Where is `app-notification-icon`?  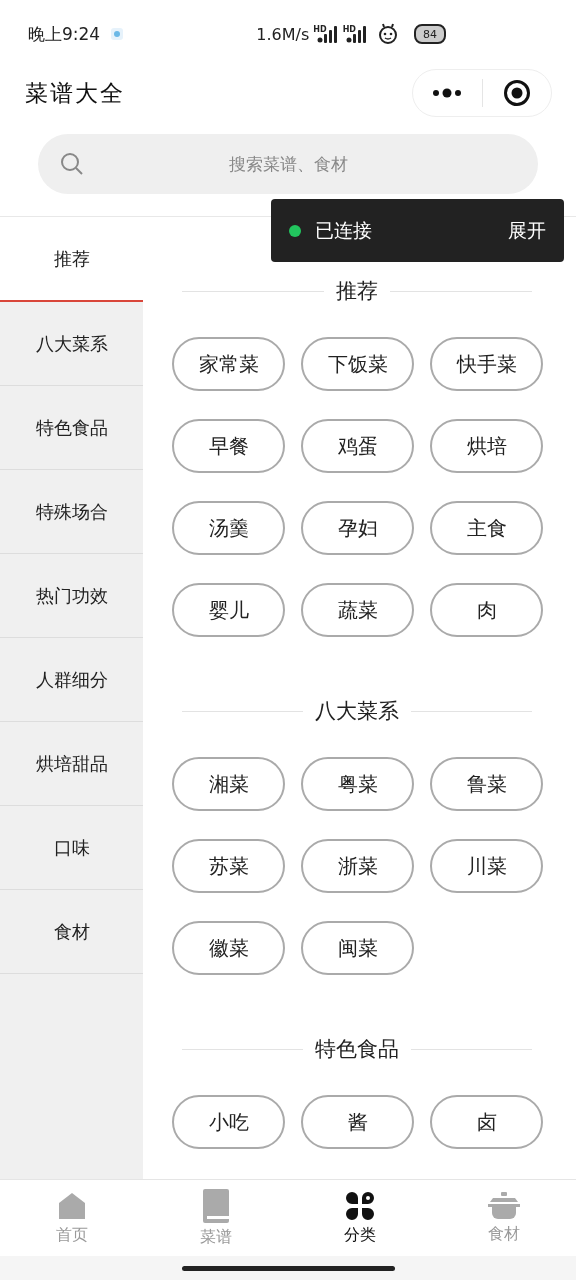 app-notification-icon is located at coordinates (117, 34).